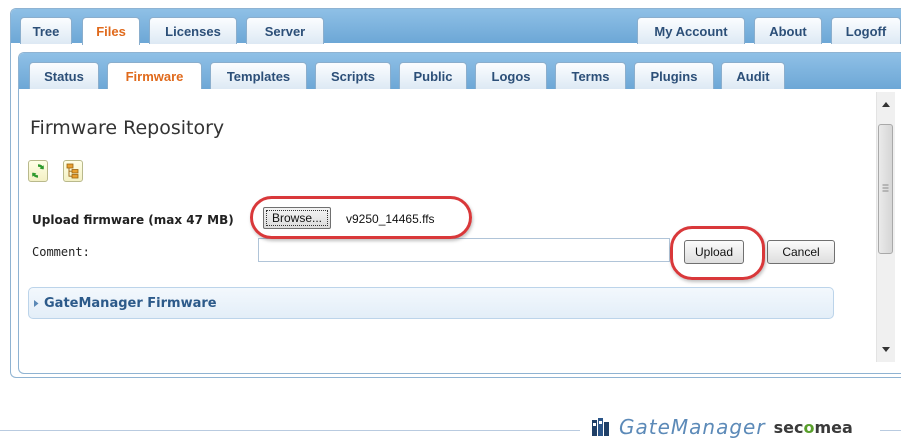 The image size is (901, 441). Describe the element at coordinates (753, 75) in the screenshot. I see `tab-audit: Audit` at that location.